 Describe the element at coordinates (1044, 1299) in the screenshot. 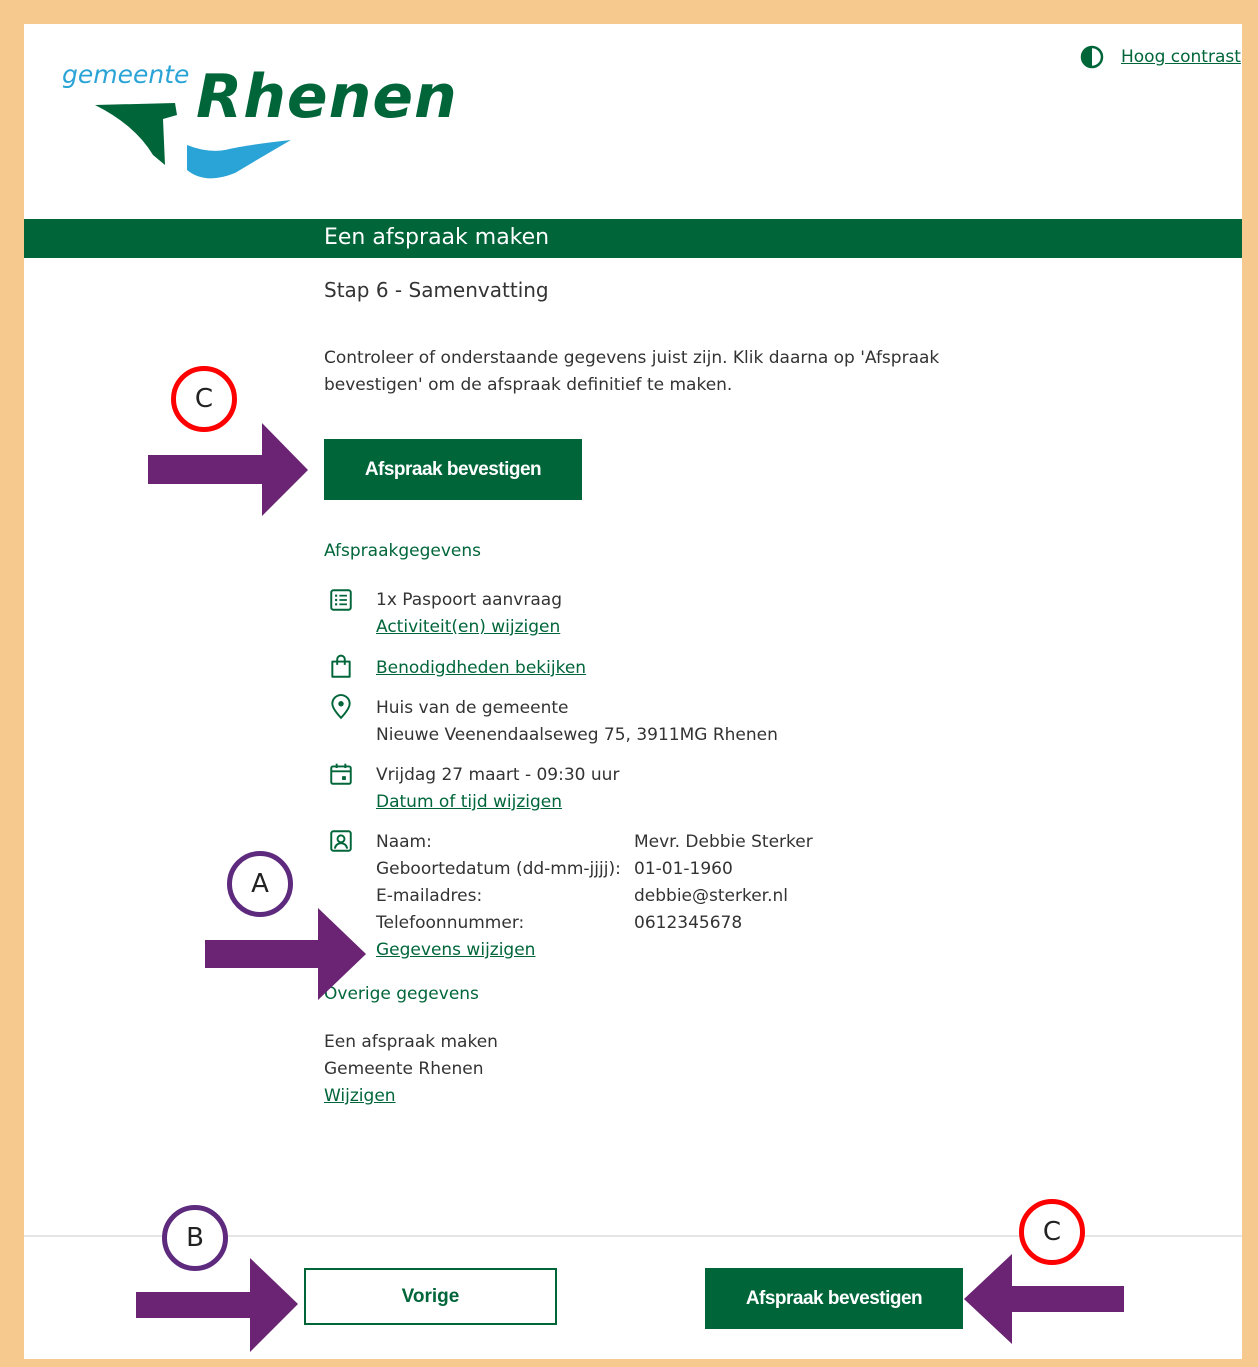

I see `arrow-c-bottom` at that location.